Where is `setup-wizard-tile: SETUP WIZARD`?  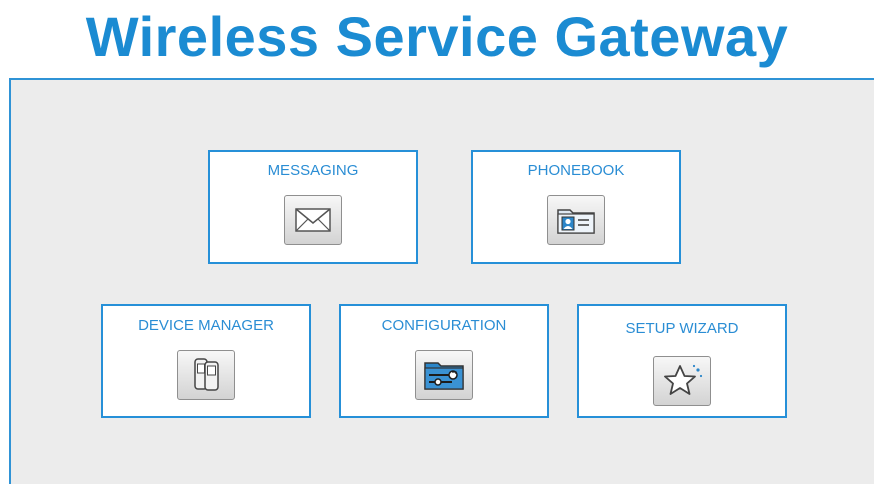
setup-wizard-tile: SETUP WIZARD is located at coordinates (682, 361).